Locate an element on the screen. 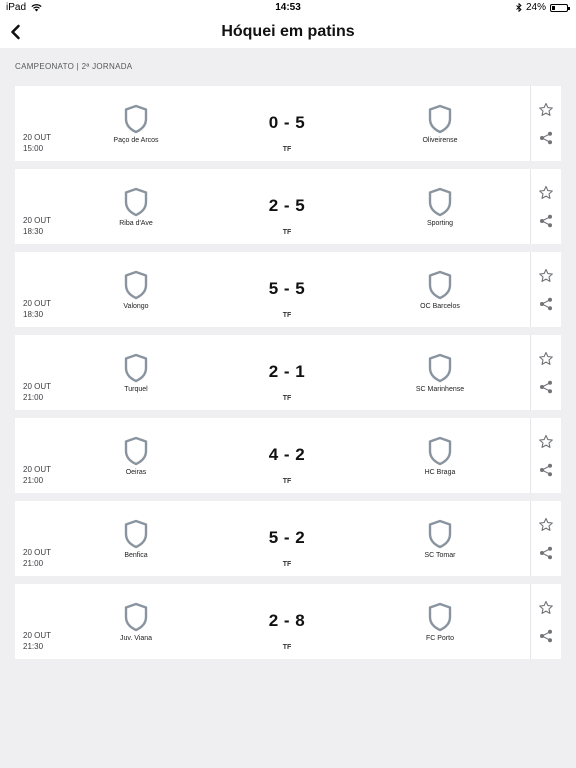 This screenshot has width=576, height=768. match-score: 4 - 2 is located at coordinates (287, 454).